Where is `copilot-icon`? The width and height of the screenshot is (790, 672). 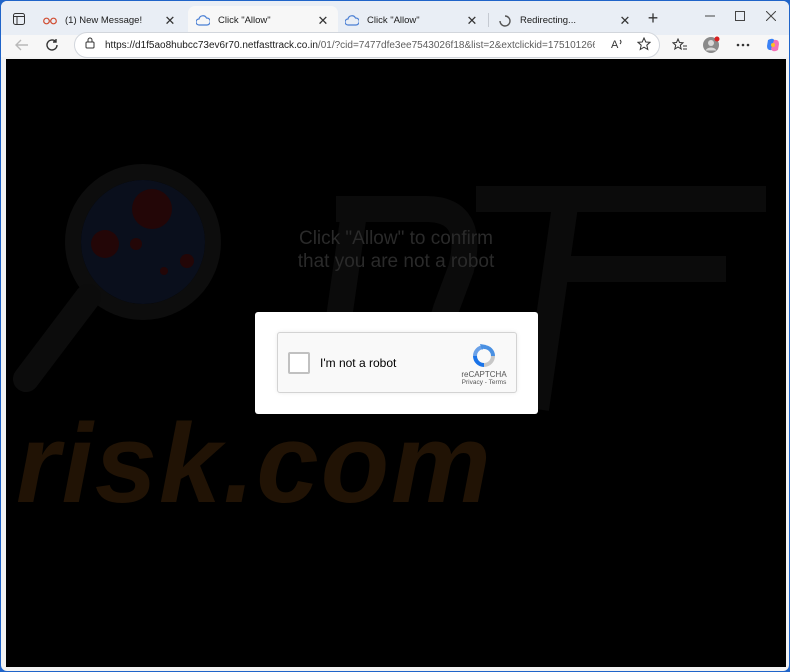 copilot-icon is located at coordinates (773, 45).